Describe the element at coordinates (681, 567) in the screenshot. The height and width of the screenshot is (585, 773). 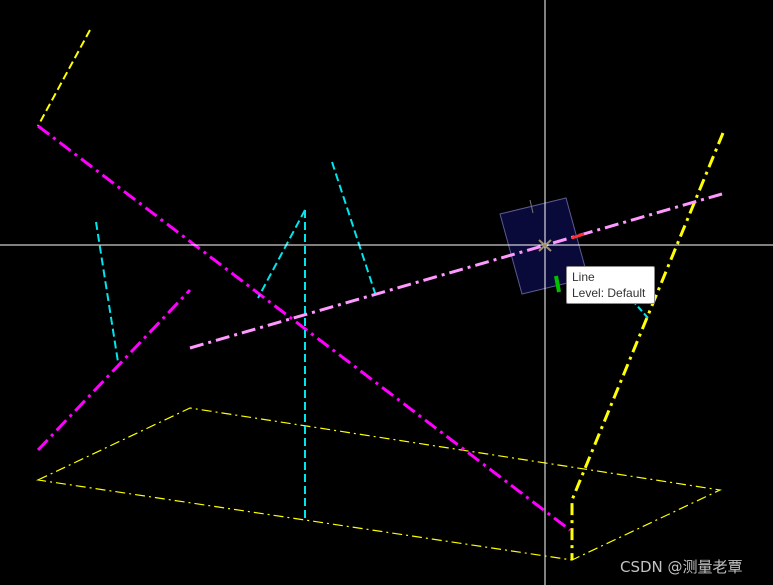
I see `watermark: CSDN @测量老覃` at that location.